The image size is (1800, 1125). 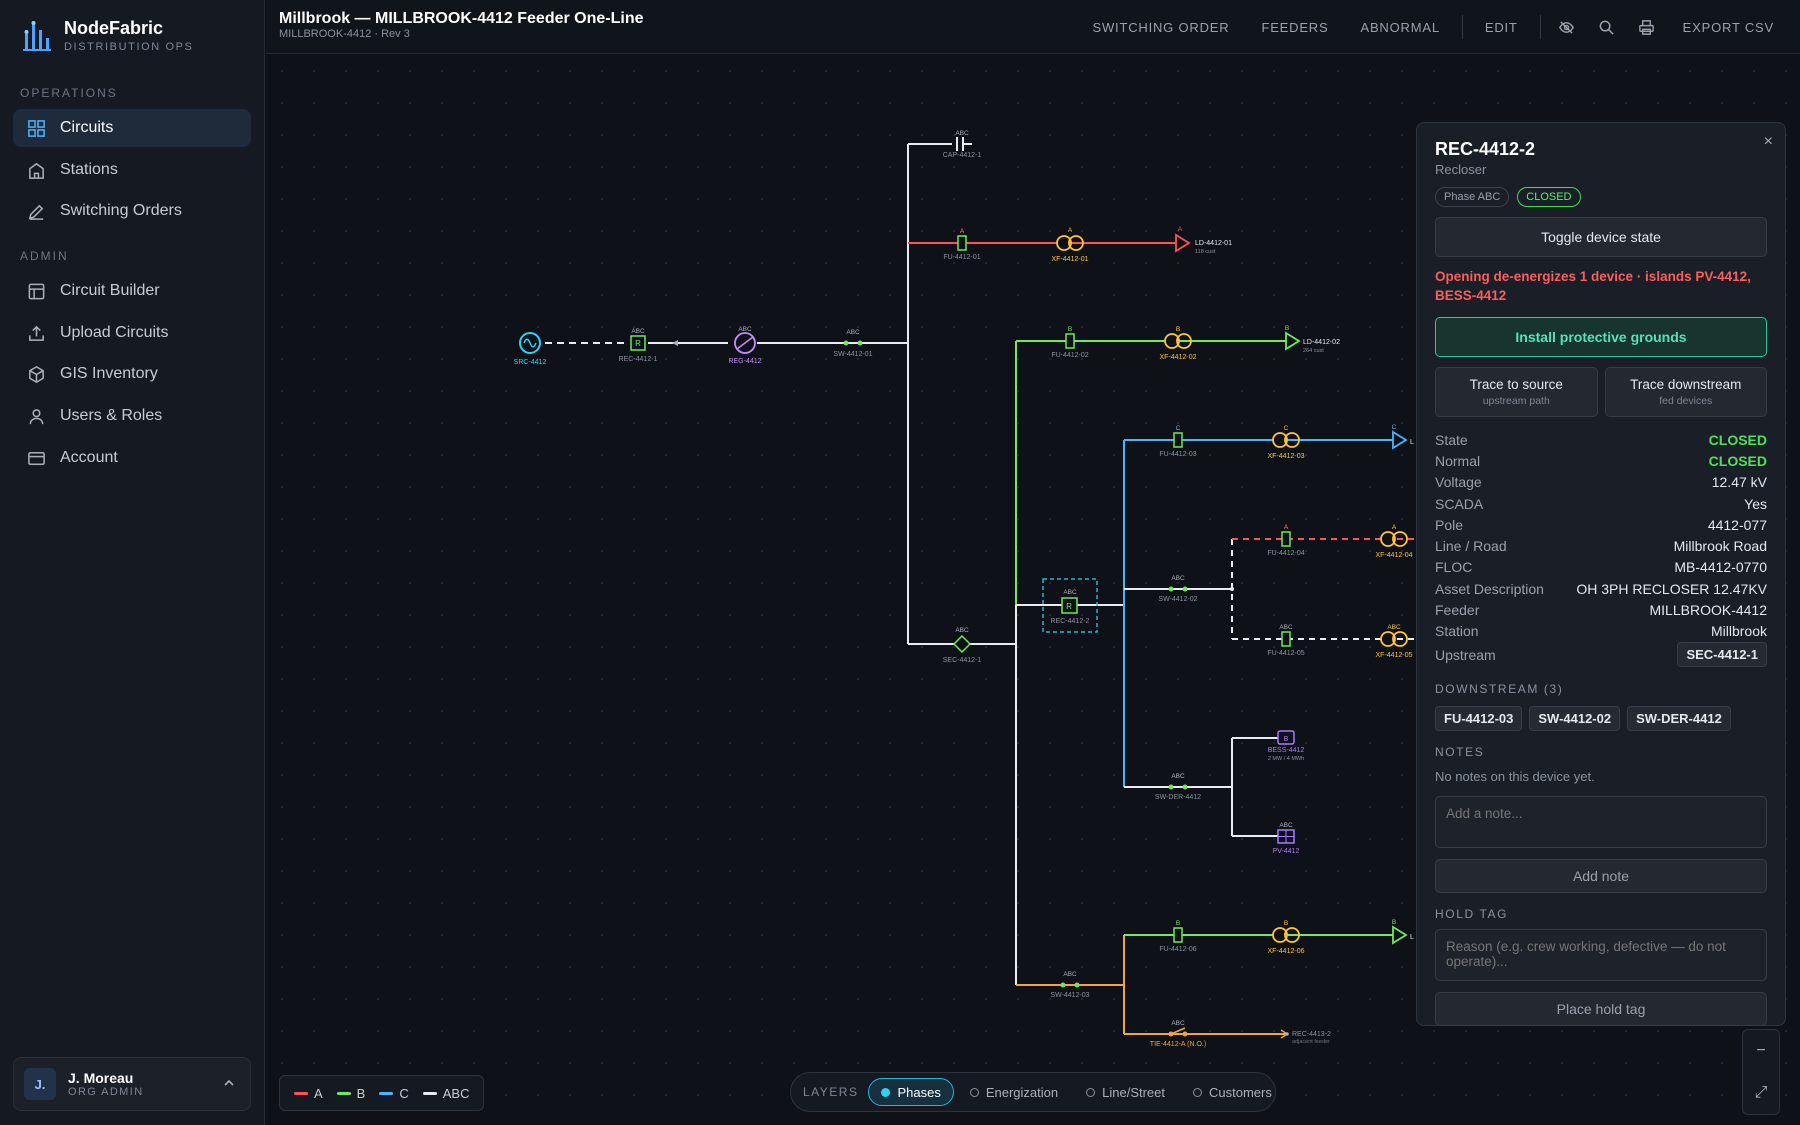 I want to click on sidebar-item-label: Switching Orders, so click(x=121, y=210).